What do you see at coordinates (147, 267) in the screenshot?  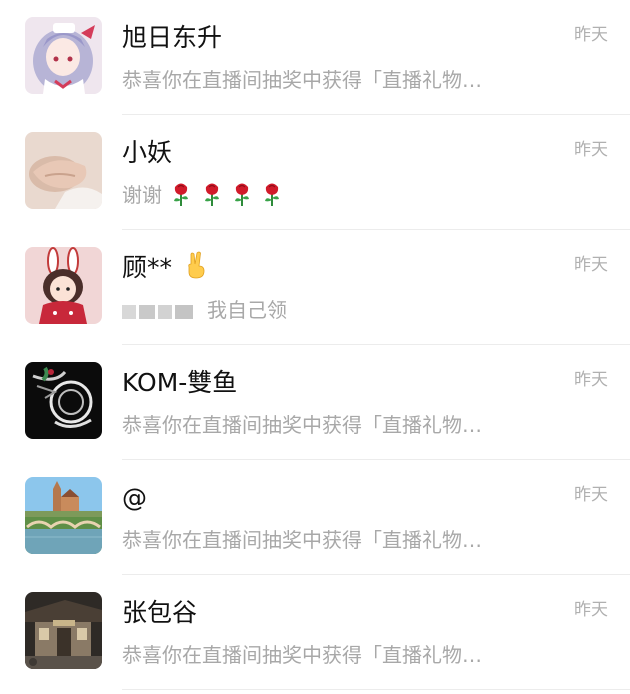 I see `chat-name-text: 顾**` at bounding box center [147, 267].